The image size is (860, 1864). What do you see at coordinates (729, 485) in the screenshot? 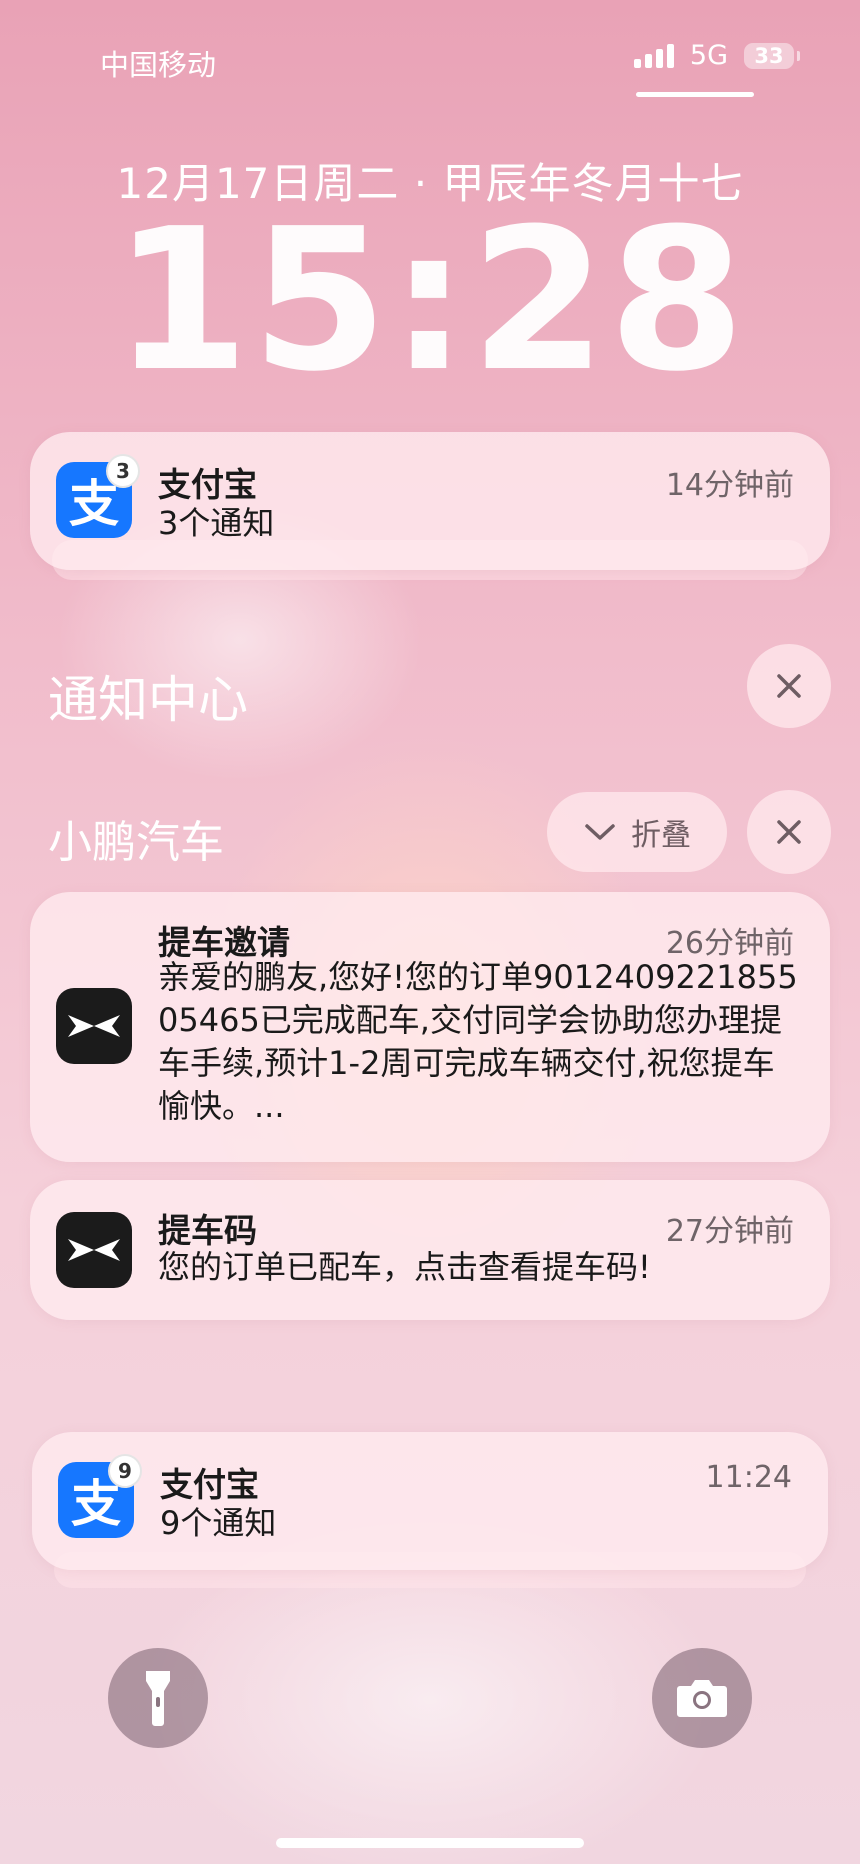
I see `notification-time: 14分钟前` at bounding box center [729, 485].